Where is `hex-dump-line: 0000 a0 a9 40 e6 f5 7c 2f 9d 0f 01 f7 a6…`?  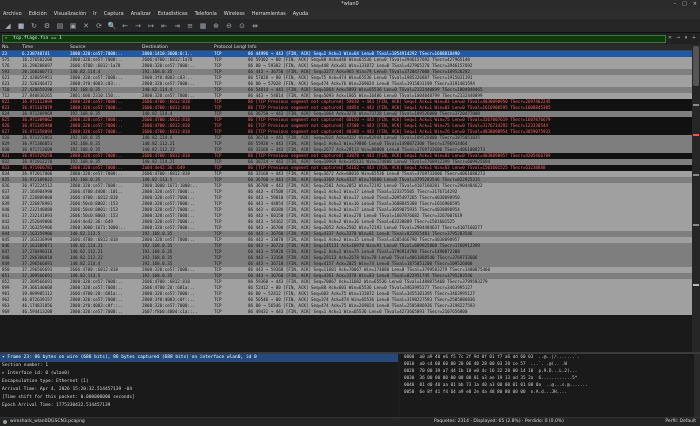
hex-dump-line: 0000 a0 a9 40 e6 f5 7c 2f 9d 0f 01 f7 a6… is located at coordinates (550, 357).